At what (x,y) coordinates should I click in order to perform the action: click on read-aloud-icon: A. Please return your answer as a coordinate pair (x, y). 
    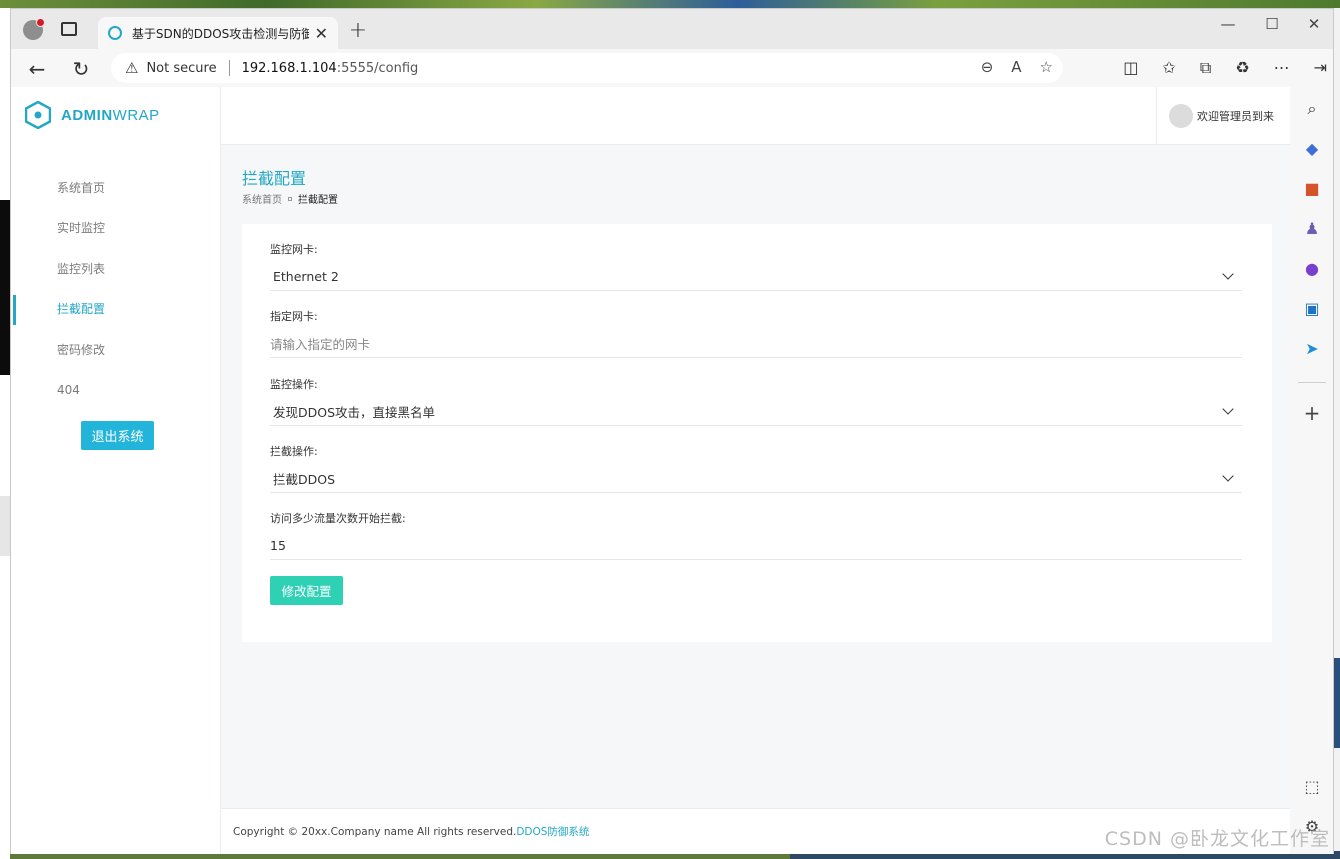
    Looking at the image, I should click on (1016, 67).